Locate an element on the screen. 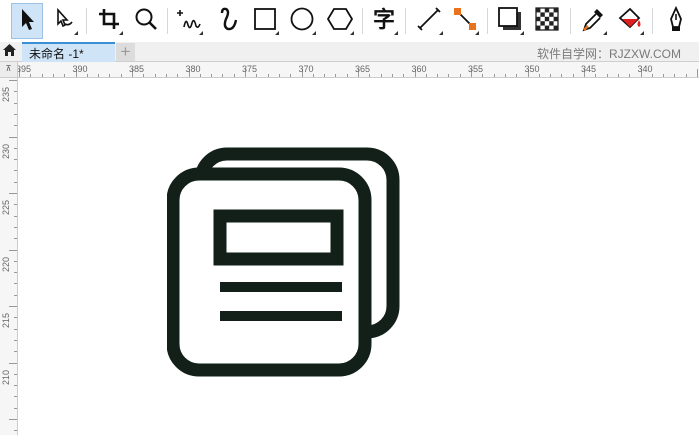  ruler-label: 355 is located at coordinates (476, 69).